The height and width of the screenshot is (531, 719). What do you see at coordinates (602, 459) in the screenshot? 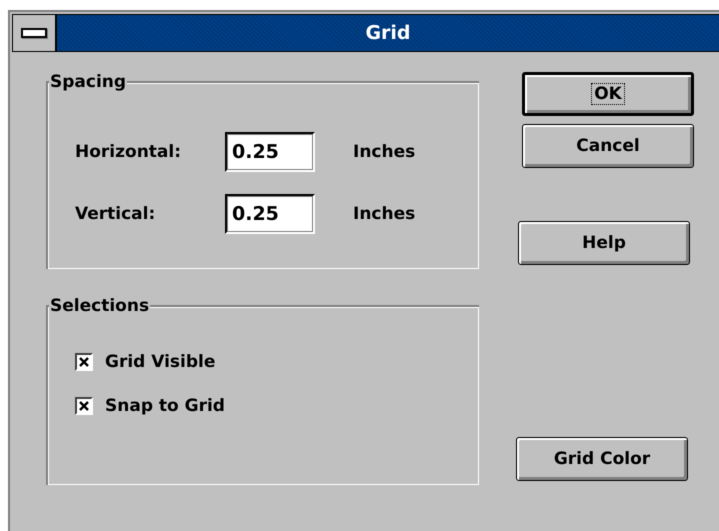
I see `dialog-button: Grid Color` at bounding box center [602, 459].